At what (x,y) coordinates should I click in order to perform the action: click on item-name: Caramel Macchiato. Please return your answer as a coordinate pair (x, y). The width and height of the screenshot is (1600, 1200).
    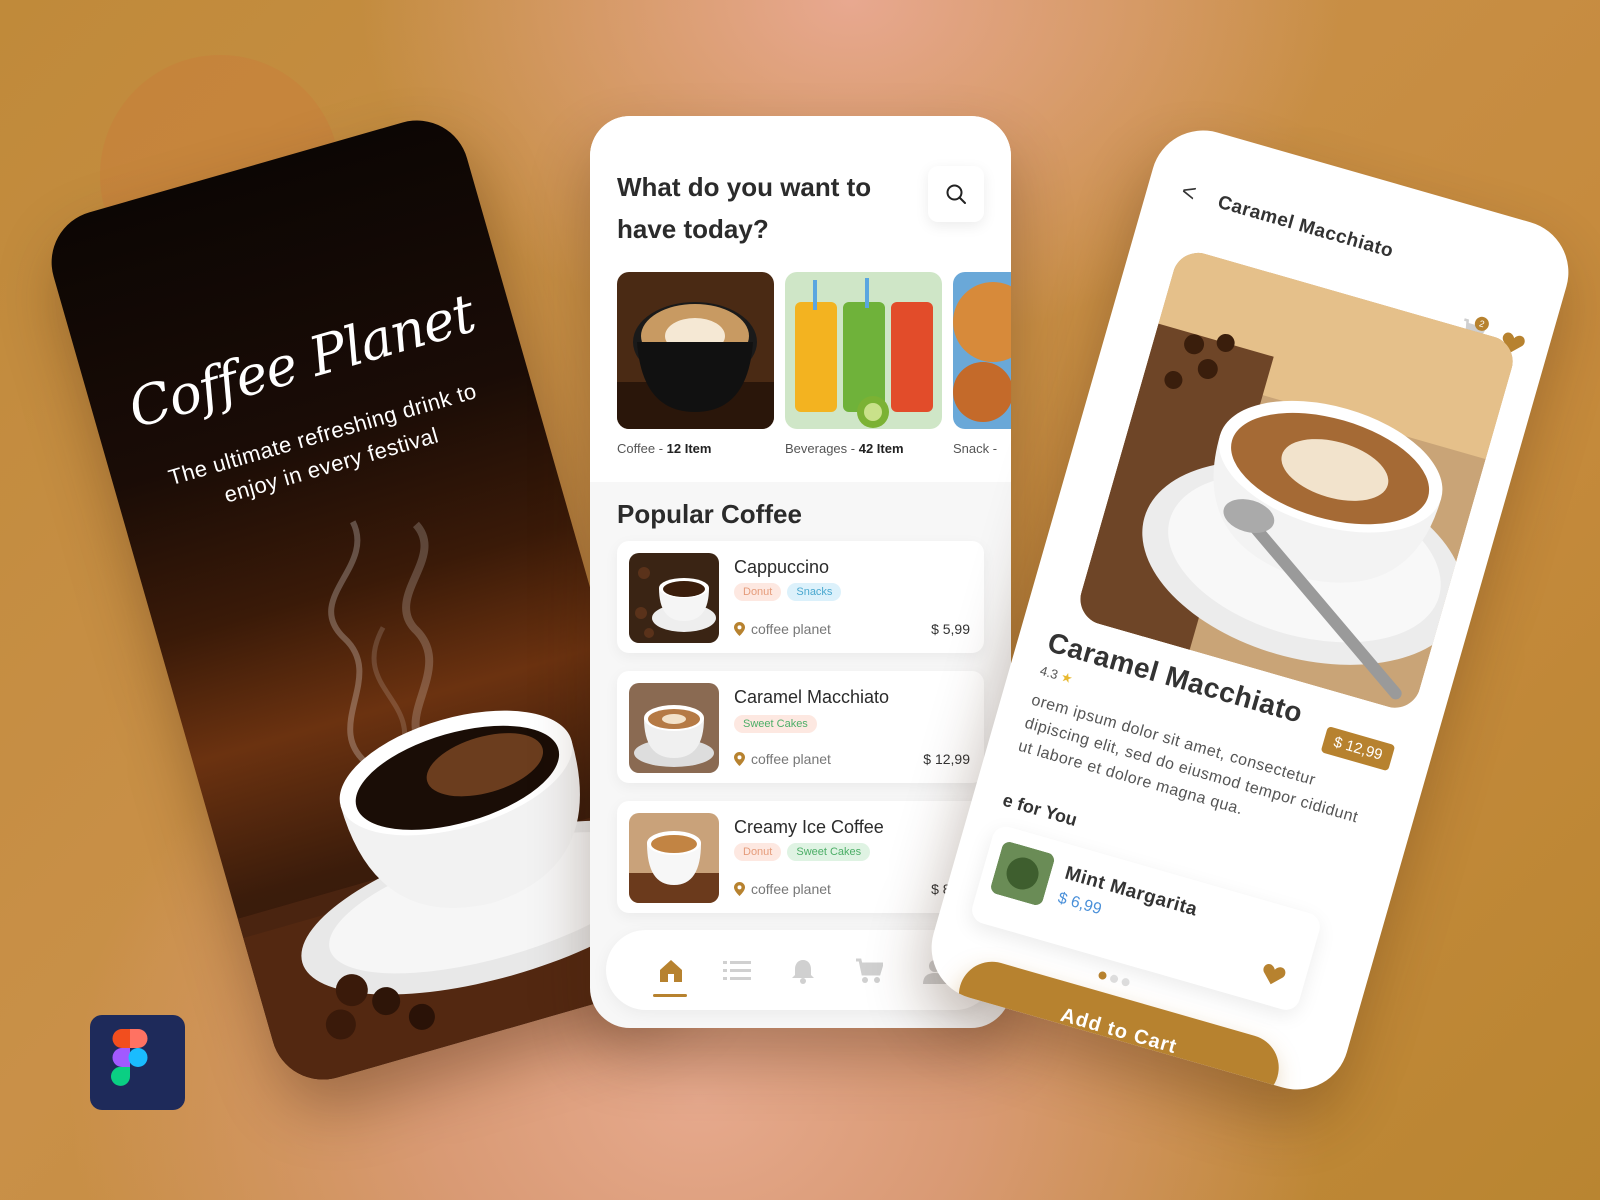
    Looking at the image, I should click on (812, 697).